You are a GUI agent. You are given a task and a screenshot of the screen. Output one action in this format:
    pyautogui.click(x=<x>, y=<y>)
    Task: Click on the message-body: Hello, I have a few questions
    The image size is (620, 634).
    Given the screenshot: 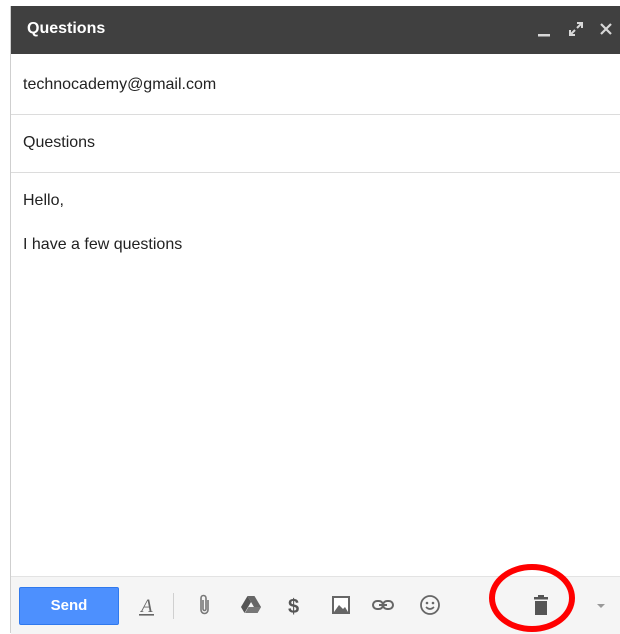 What is the action you would take?
    pyautogui.click(x=318, y=236)
    